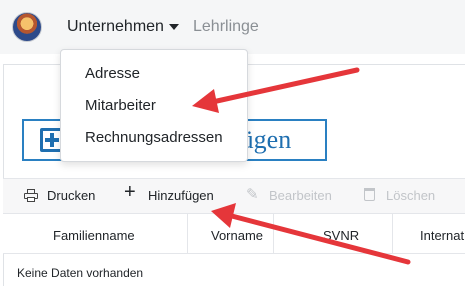 The width and height of the screenshot is (465, 286). What do you see at coordinates (71, 195) in the screenshot?
I see `print-button: Drucken` at bounding box center [71, 195].